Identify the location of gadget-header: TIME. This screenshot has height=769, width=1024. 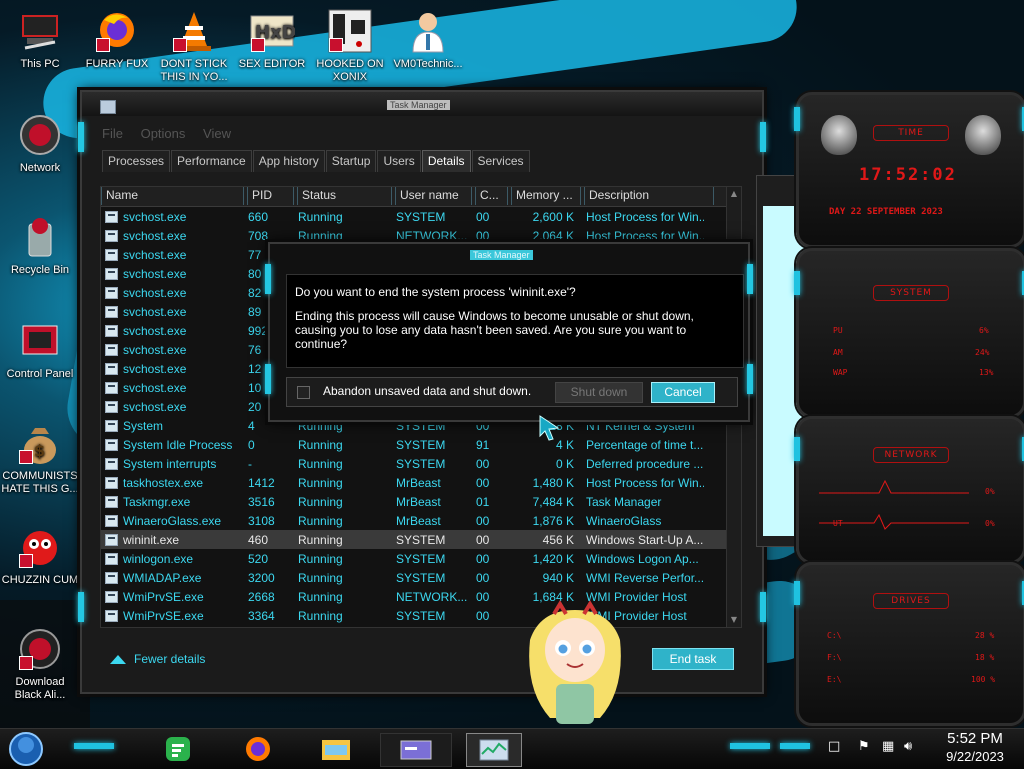
(911, 133).